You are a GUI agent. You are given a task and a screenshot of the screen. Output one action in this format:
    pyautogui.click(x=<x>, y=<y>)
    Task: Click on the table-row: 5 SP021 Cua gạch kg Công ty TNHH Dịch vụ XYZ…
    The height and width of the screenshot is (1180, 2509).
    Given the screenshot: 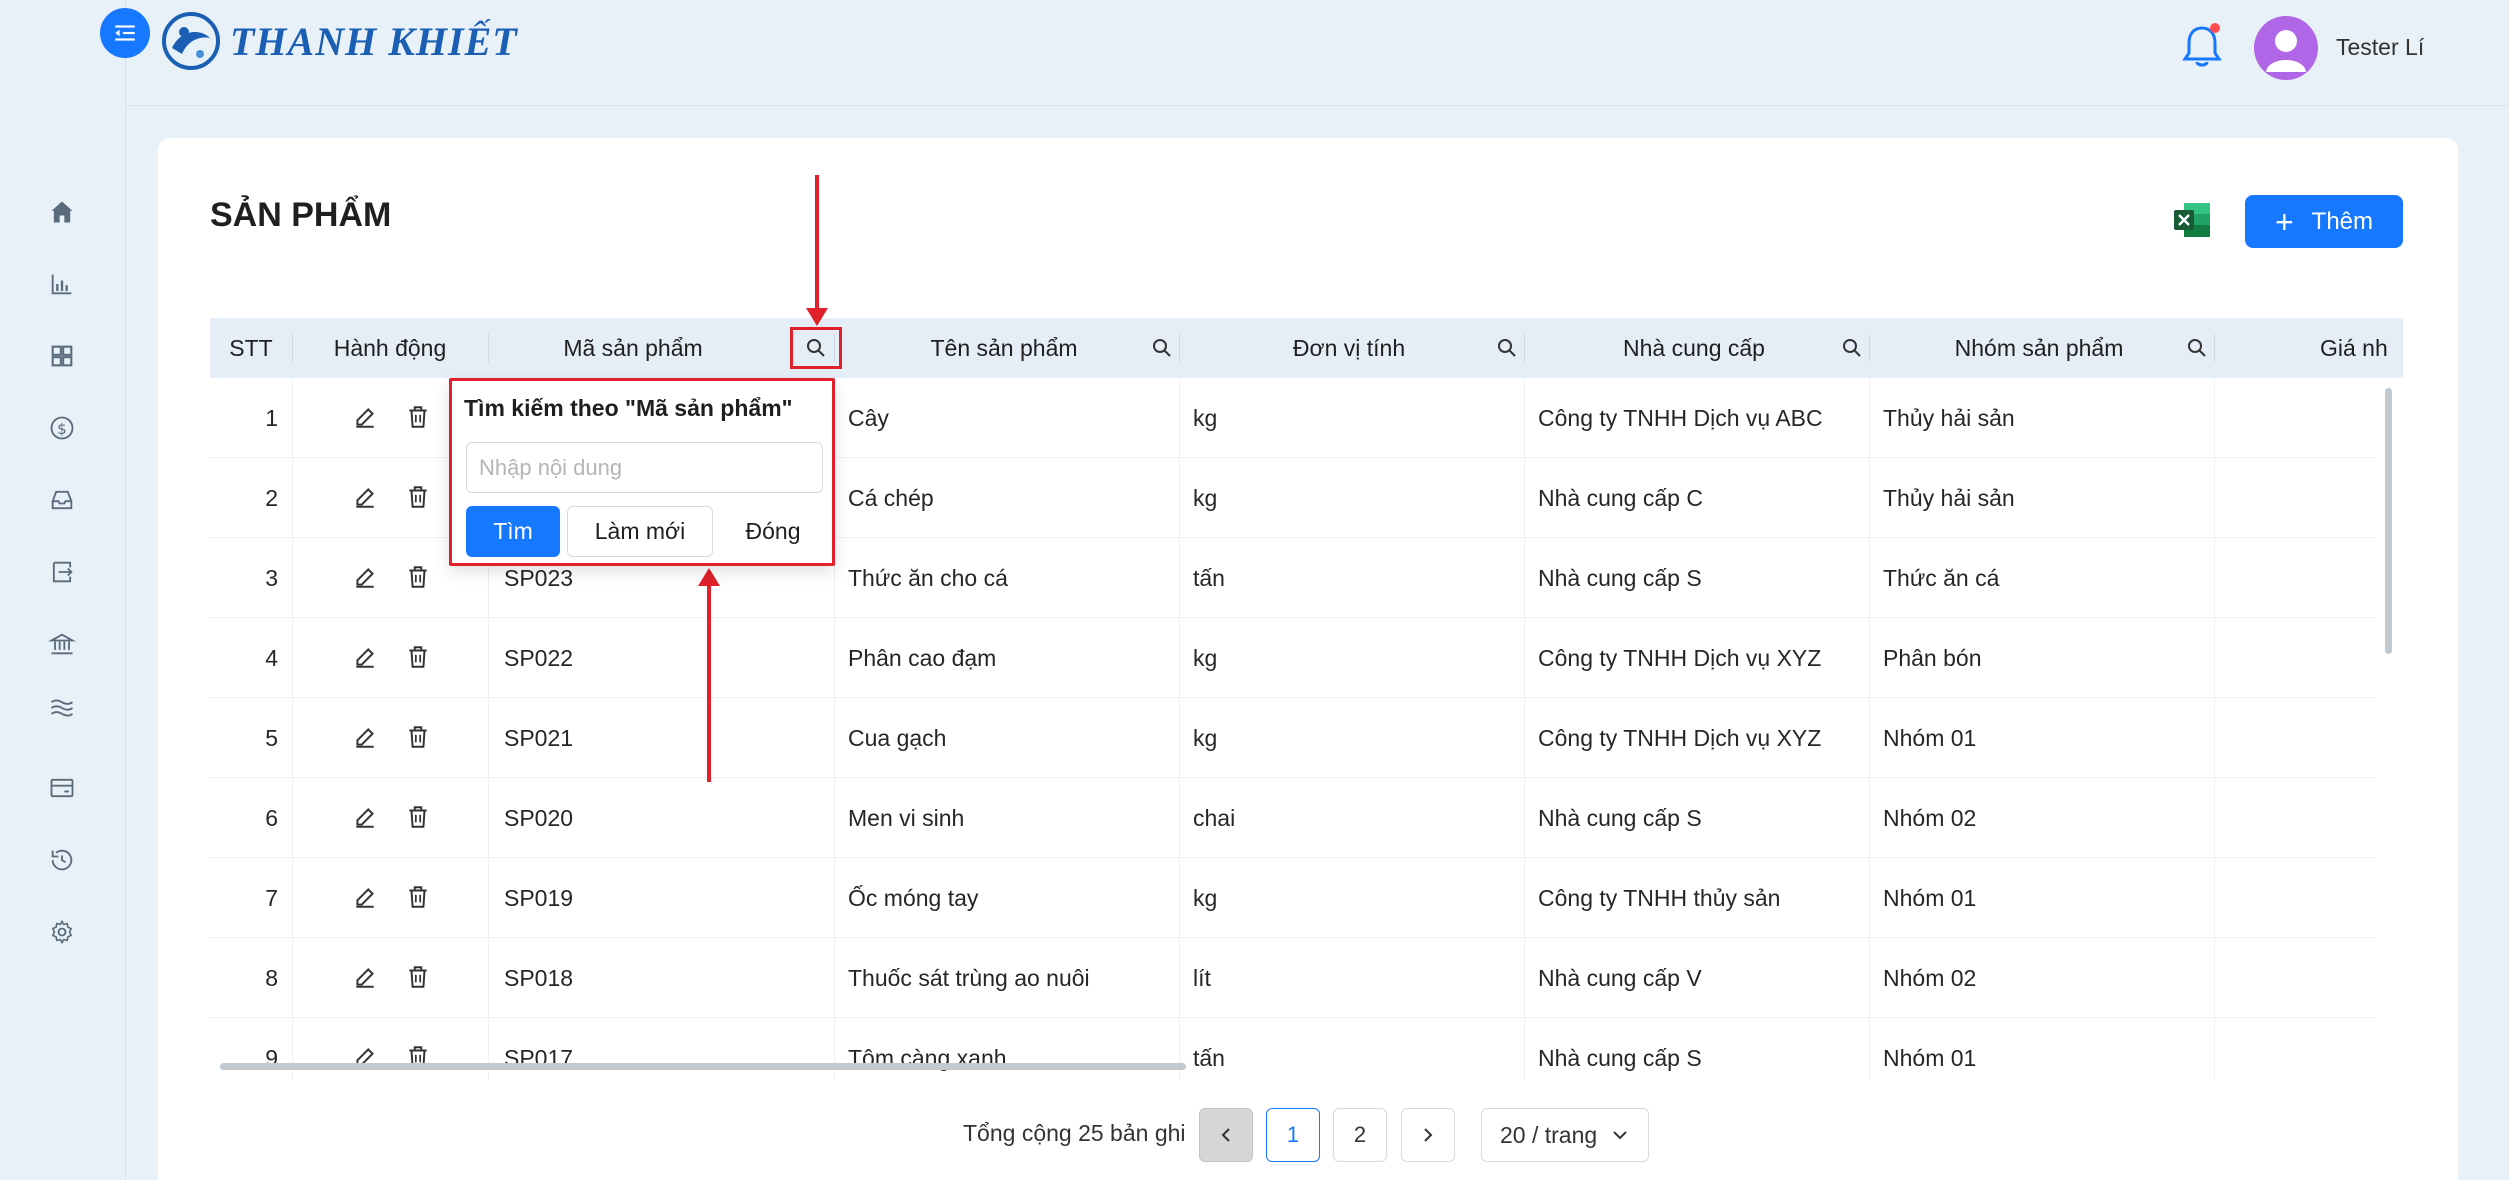 What is the action you would take?
    pyautogui.click(x=1292, y=738)
    